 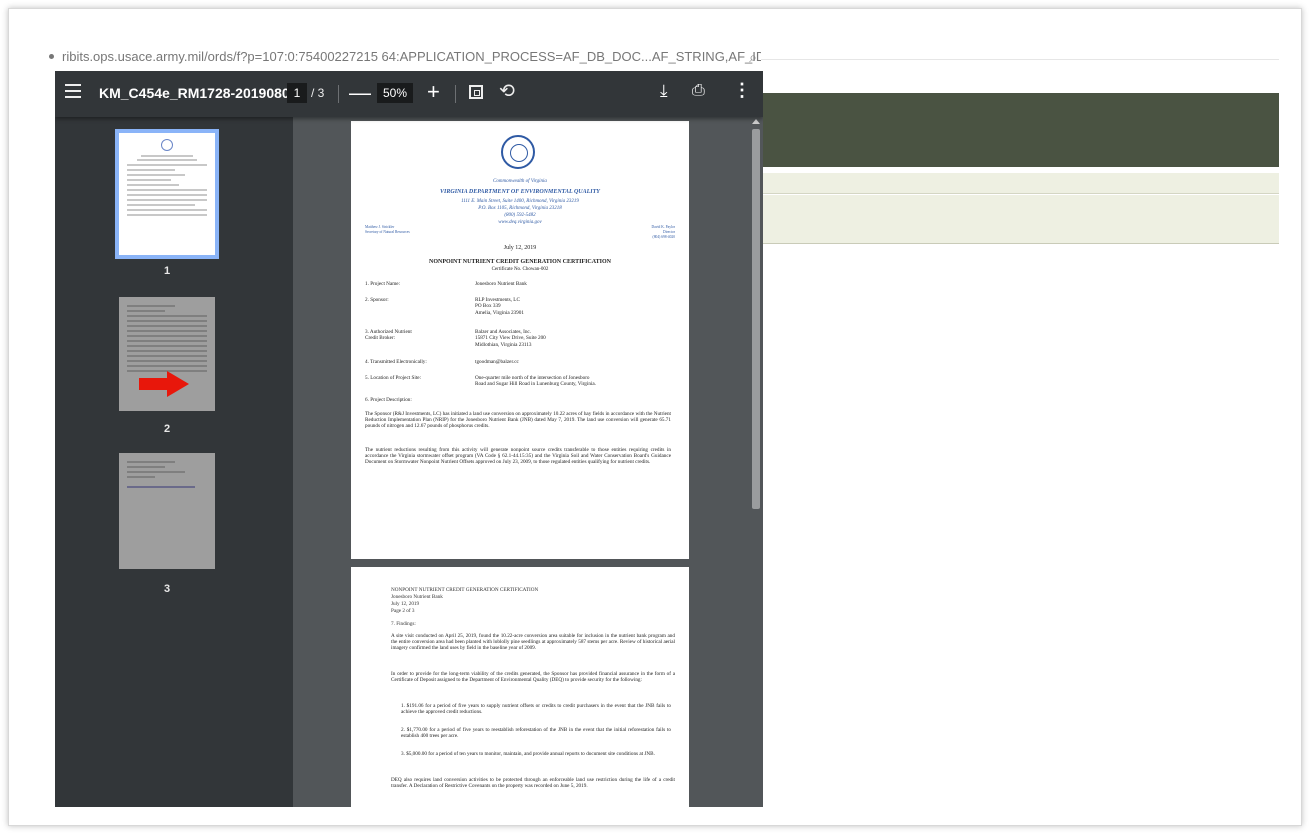 What do you see at coordinates (167, 589) in the screenshot?
I see `thumbnail-label-3: 3` at bounding box center [167, 589].